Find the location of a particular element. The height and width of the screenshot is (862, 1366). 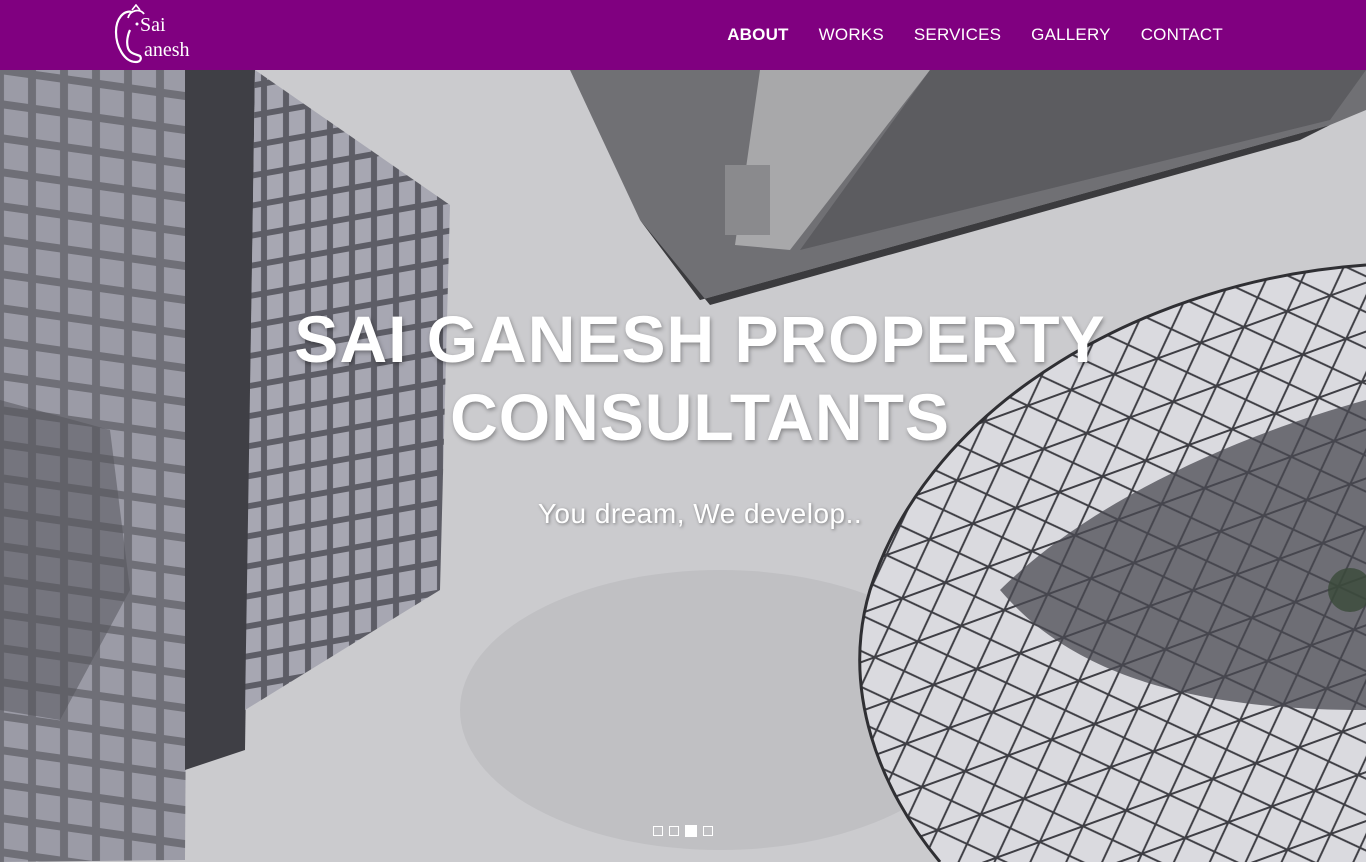

nav-item-contact: CONTACT is located at coordinates (1182, 35).